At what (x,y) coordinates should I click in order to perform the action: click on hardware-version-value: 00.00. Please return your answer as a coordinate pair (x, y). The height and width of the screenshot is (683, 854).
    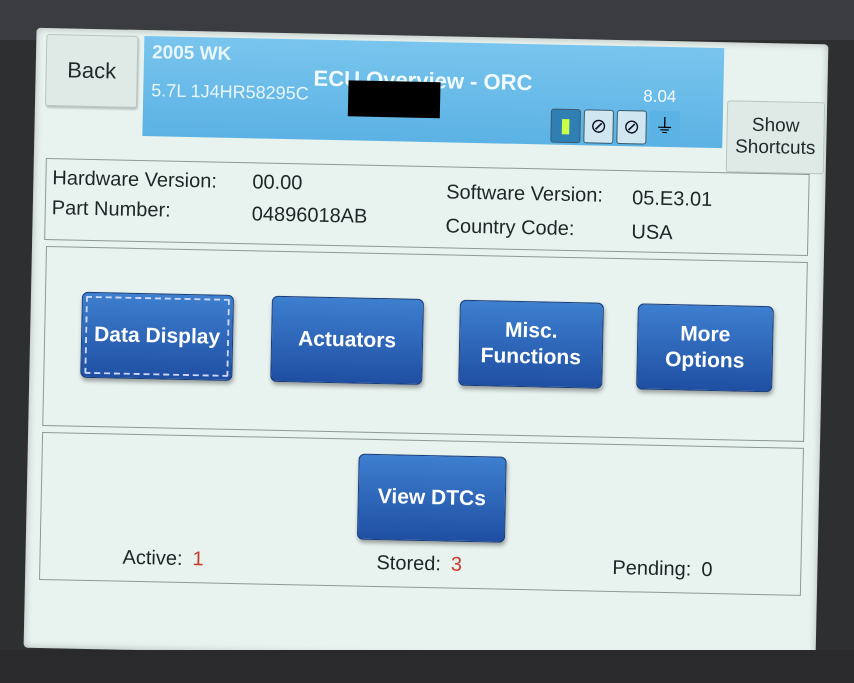
    Looking at the image, I should click on (277, 183).